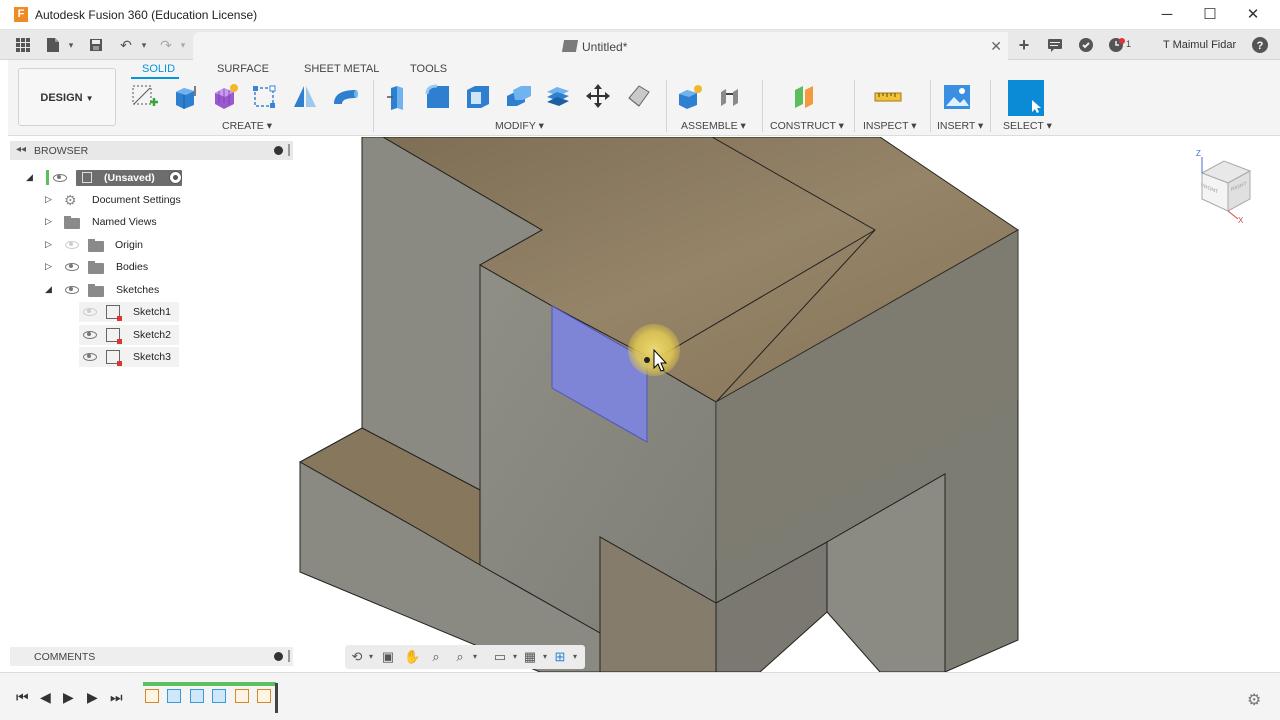 Image resolution: width=1280 pixels, height=720 pixels. I want to click on close-window-button: ✕, so click(1253, 15).